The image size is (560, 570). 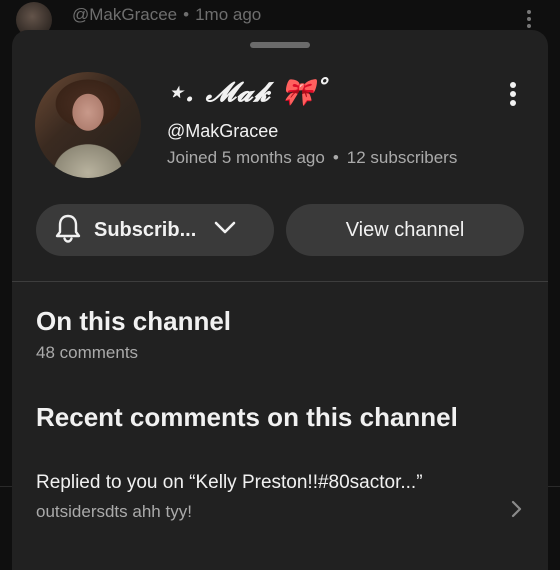 I want to click on channel-name: ⋆. 𝓜𝓪𝓴 🎀˚, so click(x=249, y=92).